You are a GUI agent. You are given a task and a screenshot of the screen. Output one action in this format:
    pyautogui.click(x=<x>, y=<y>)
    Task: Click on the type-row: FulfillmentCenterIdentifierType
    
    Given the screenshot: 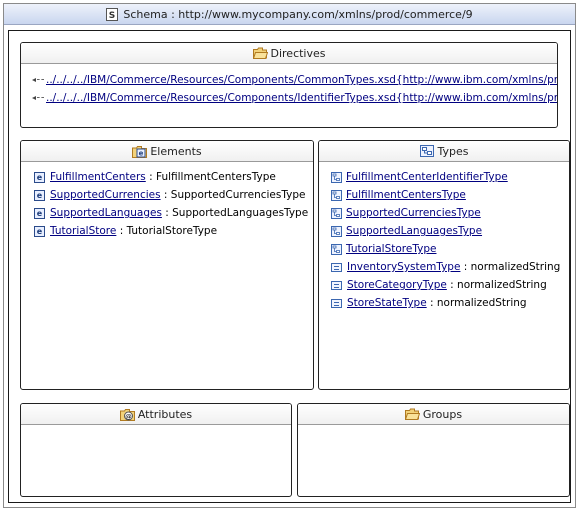 What is the action you would take?
    pyautogui.click(x=450, y=177)
    